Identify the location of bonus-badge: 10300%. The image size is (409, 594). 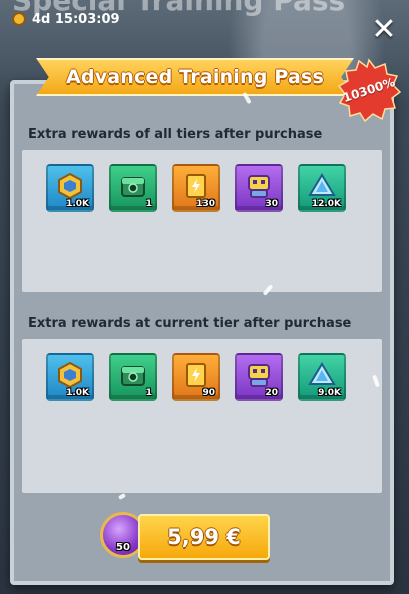
(369, 90).